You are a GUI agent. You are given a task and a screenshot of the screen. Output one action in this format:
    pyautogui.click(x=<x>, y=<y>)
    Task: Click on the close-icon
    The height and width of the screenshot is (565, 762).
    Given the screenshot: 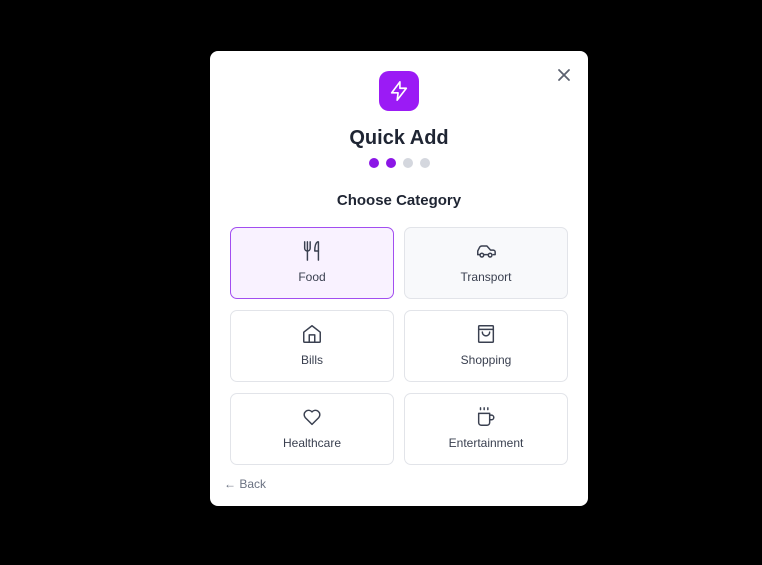 What is the action you would take?
    pyautogui.click(x=564, y=75)
    